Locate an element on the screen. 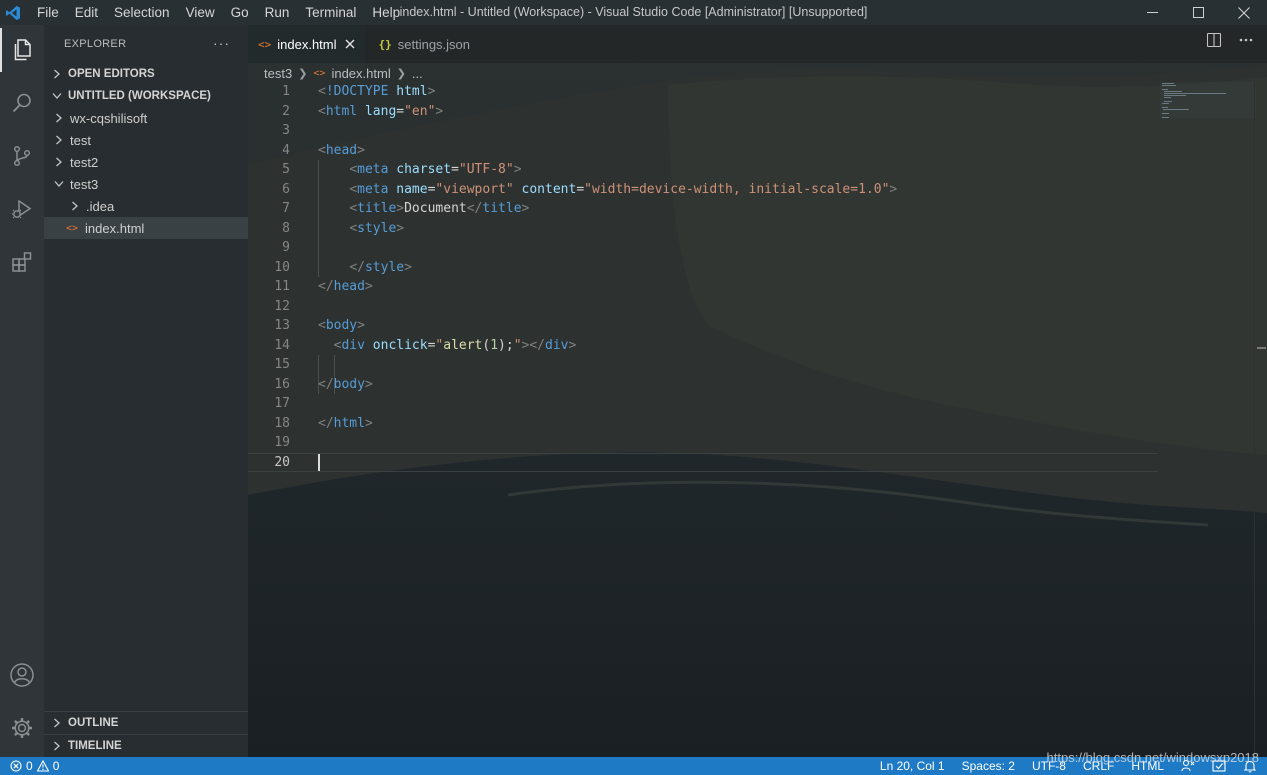  menu-go: Go is located at coordinates (240, 12).